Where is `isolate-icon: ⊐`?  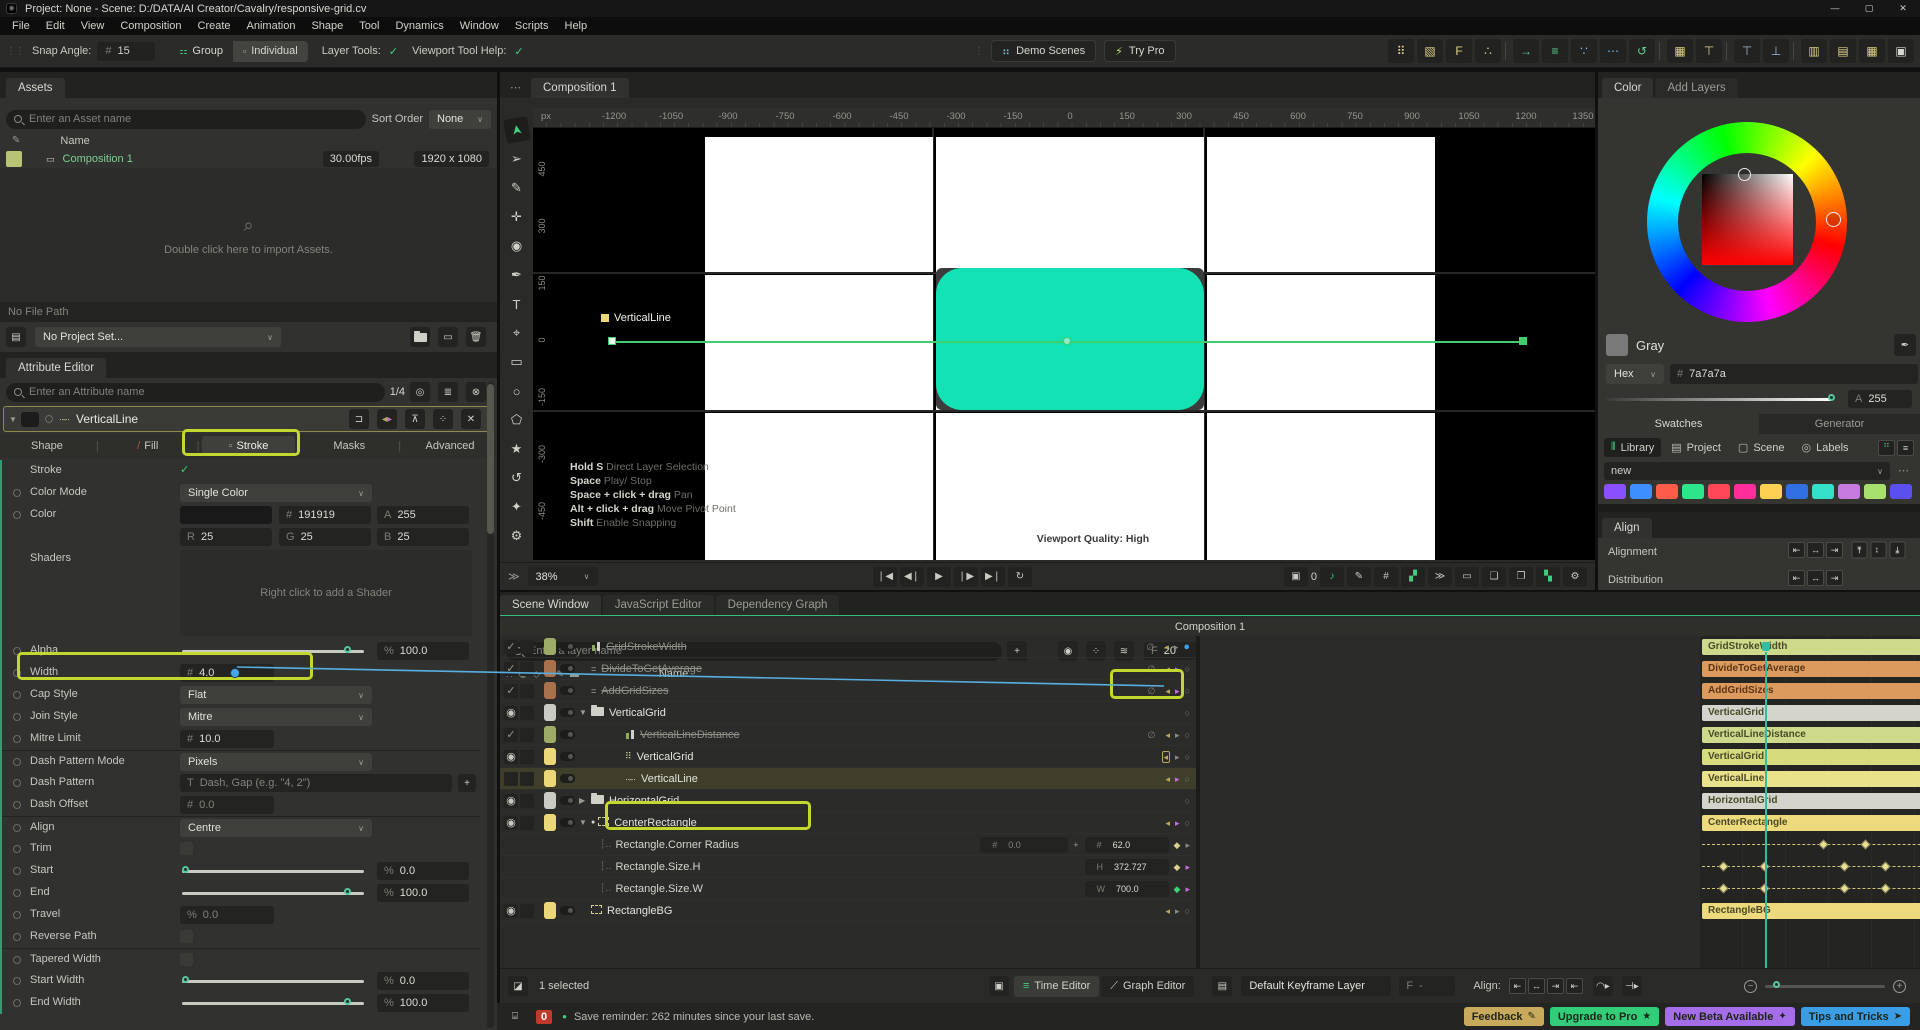
isolate-icon: ⊐ is located at coordinates (359, 419).